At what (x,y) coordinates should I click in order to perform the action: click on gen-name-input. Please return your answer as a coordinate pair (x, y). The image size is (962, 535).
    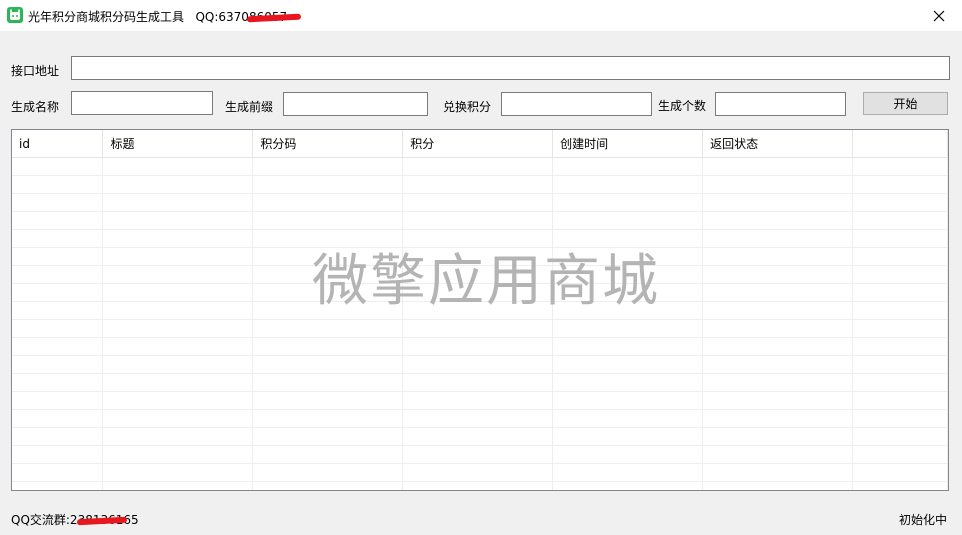
    Looking at the image, I should click on (142, 103).